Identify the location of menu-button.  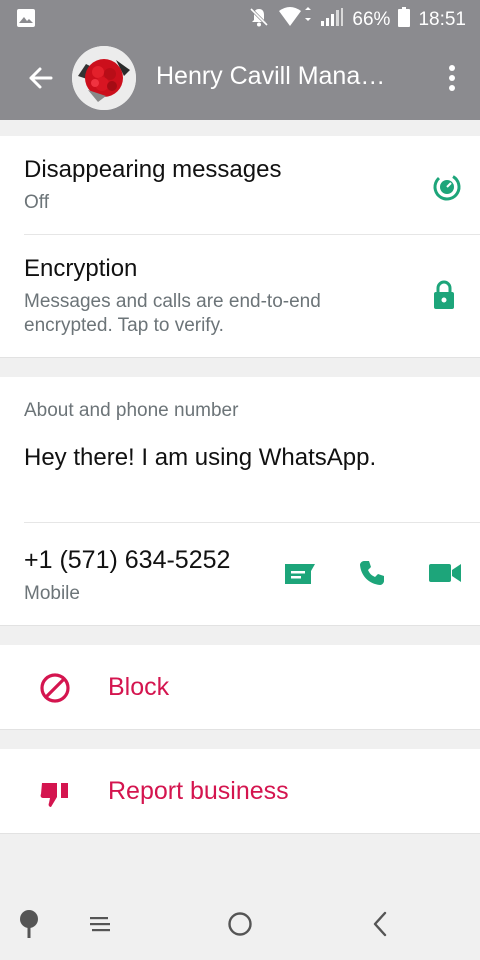
(100, 924).